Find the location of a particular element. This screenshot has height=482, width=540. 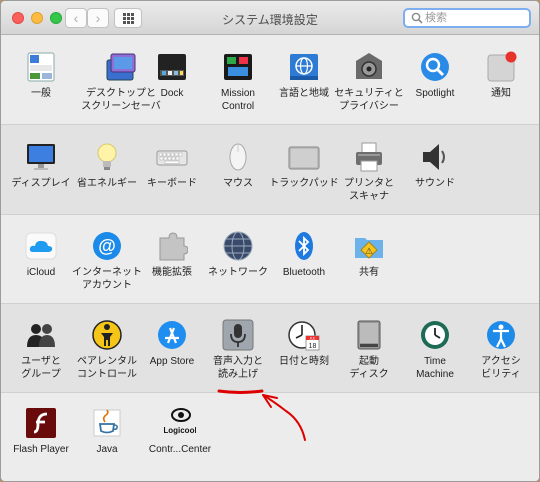

pane-label: Contr...Center is located at coordinates (180, 449).